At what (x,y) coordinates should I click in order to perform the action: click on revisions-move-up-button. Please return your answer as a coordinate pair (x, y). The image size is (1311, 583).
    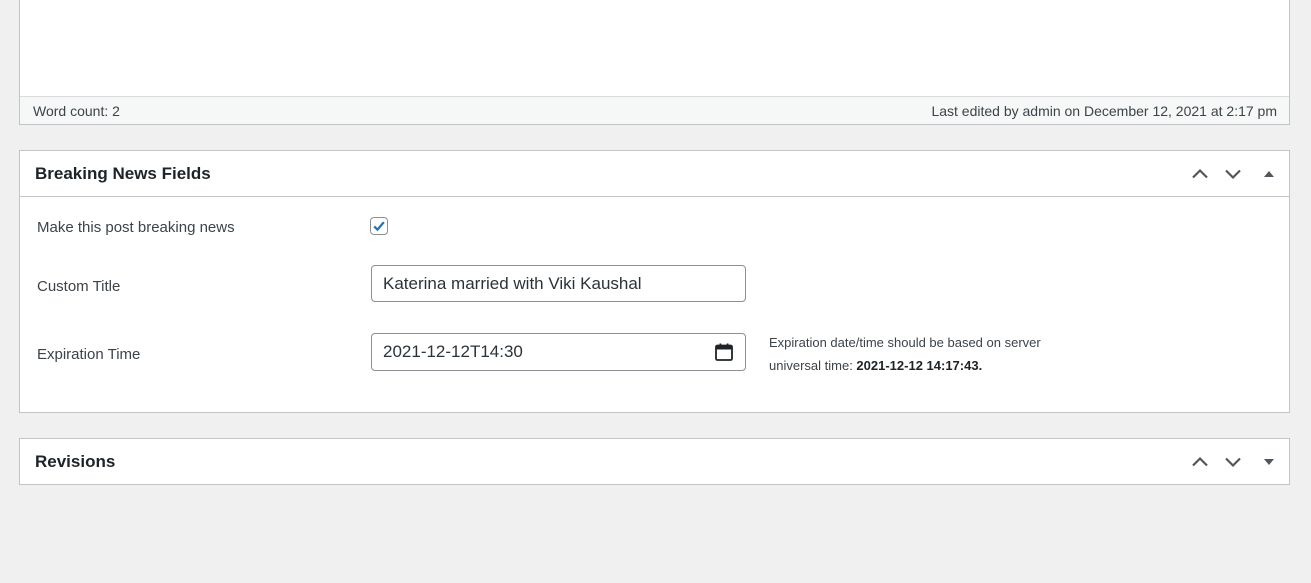
    Looking at the image, I should click on (1199, 462).